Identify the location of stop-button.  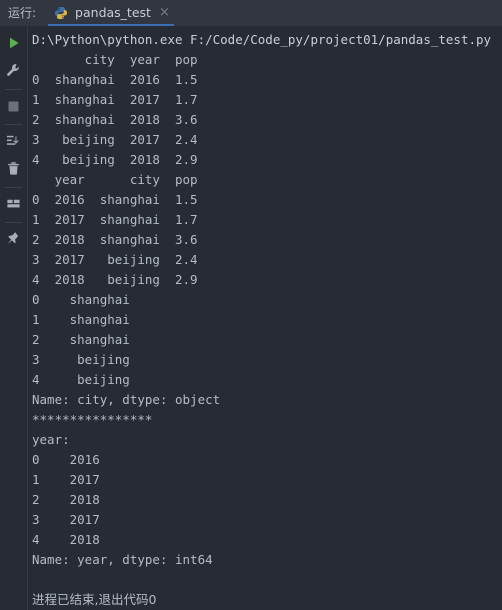
(13, 107).